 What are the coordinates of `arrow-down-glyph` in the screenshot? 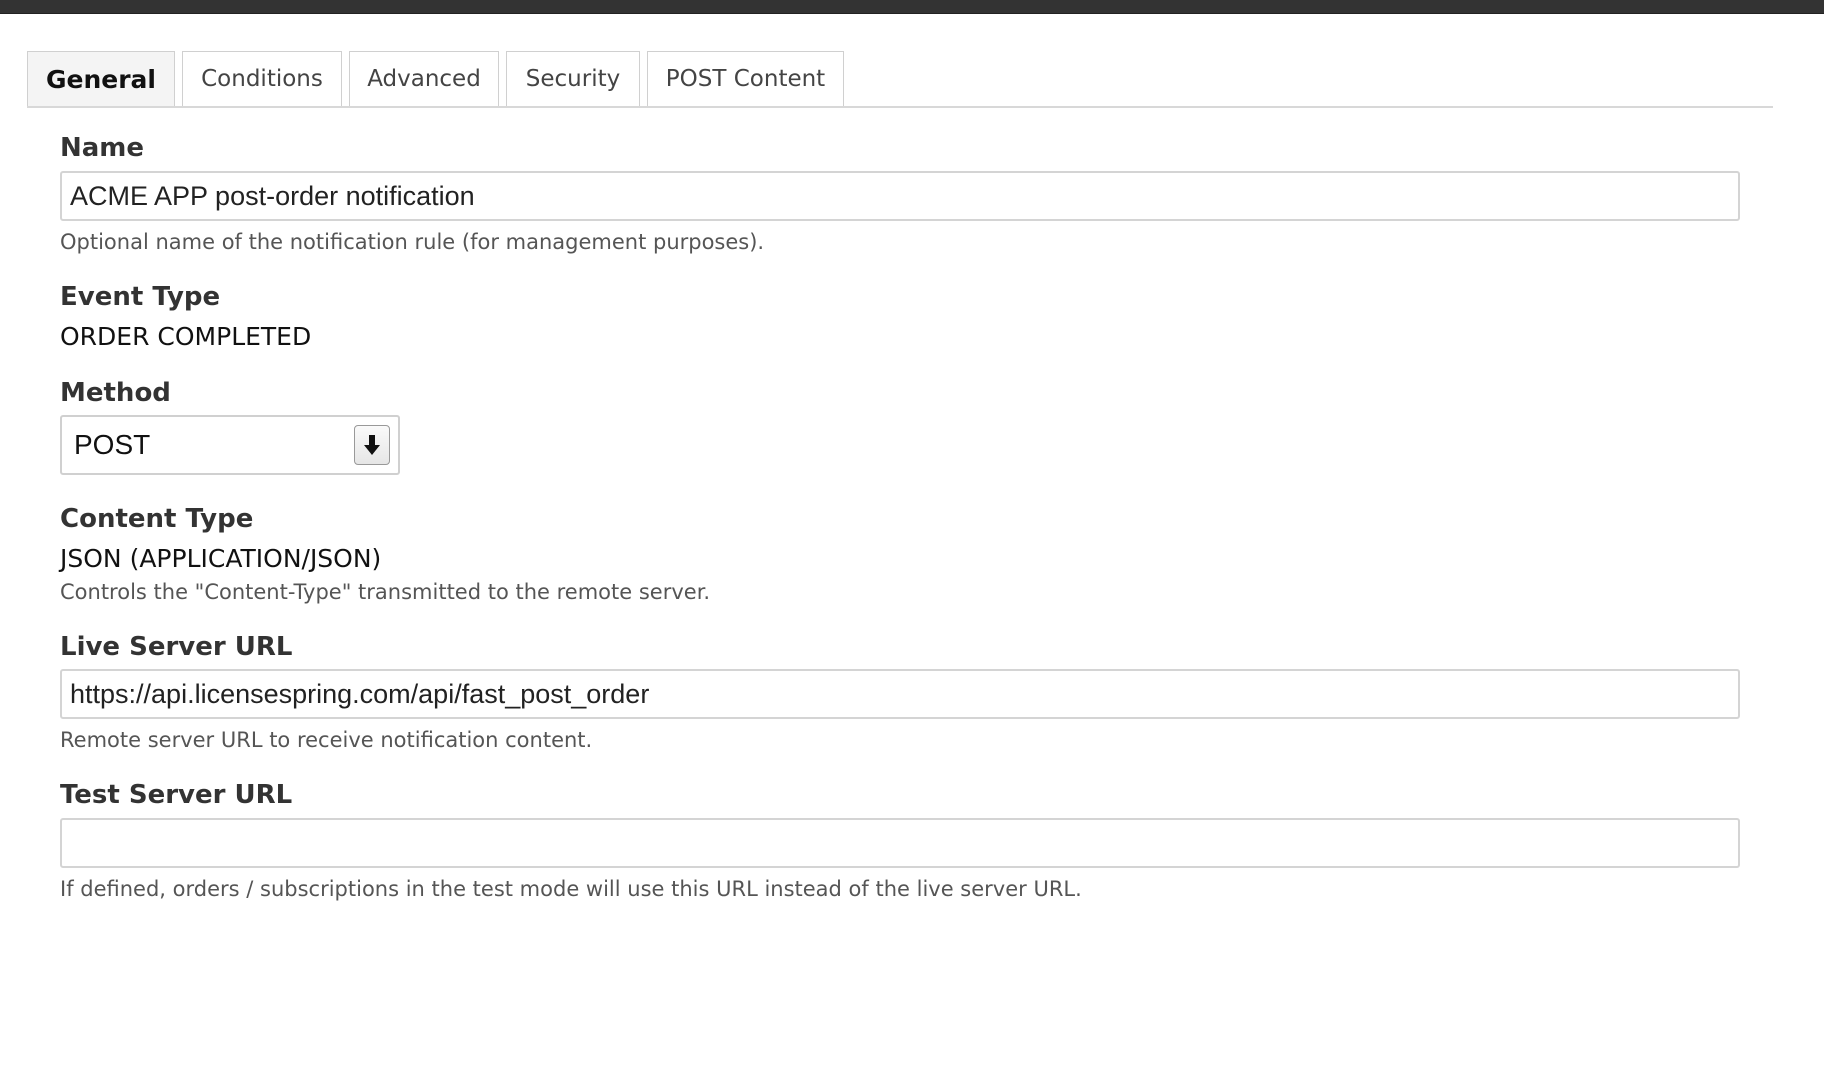 It's located at (372, 445).